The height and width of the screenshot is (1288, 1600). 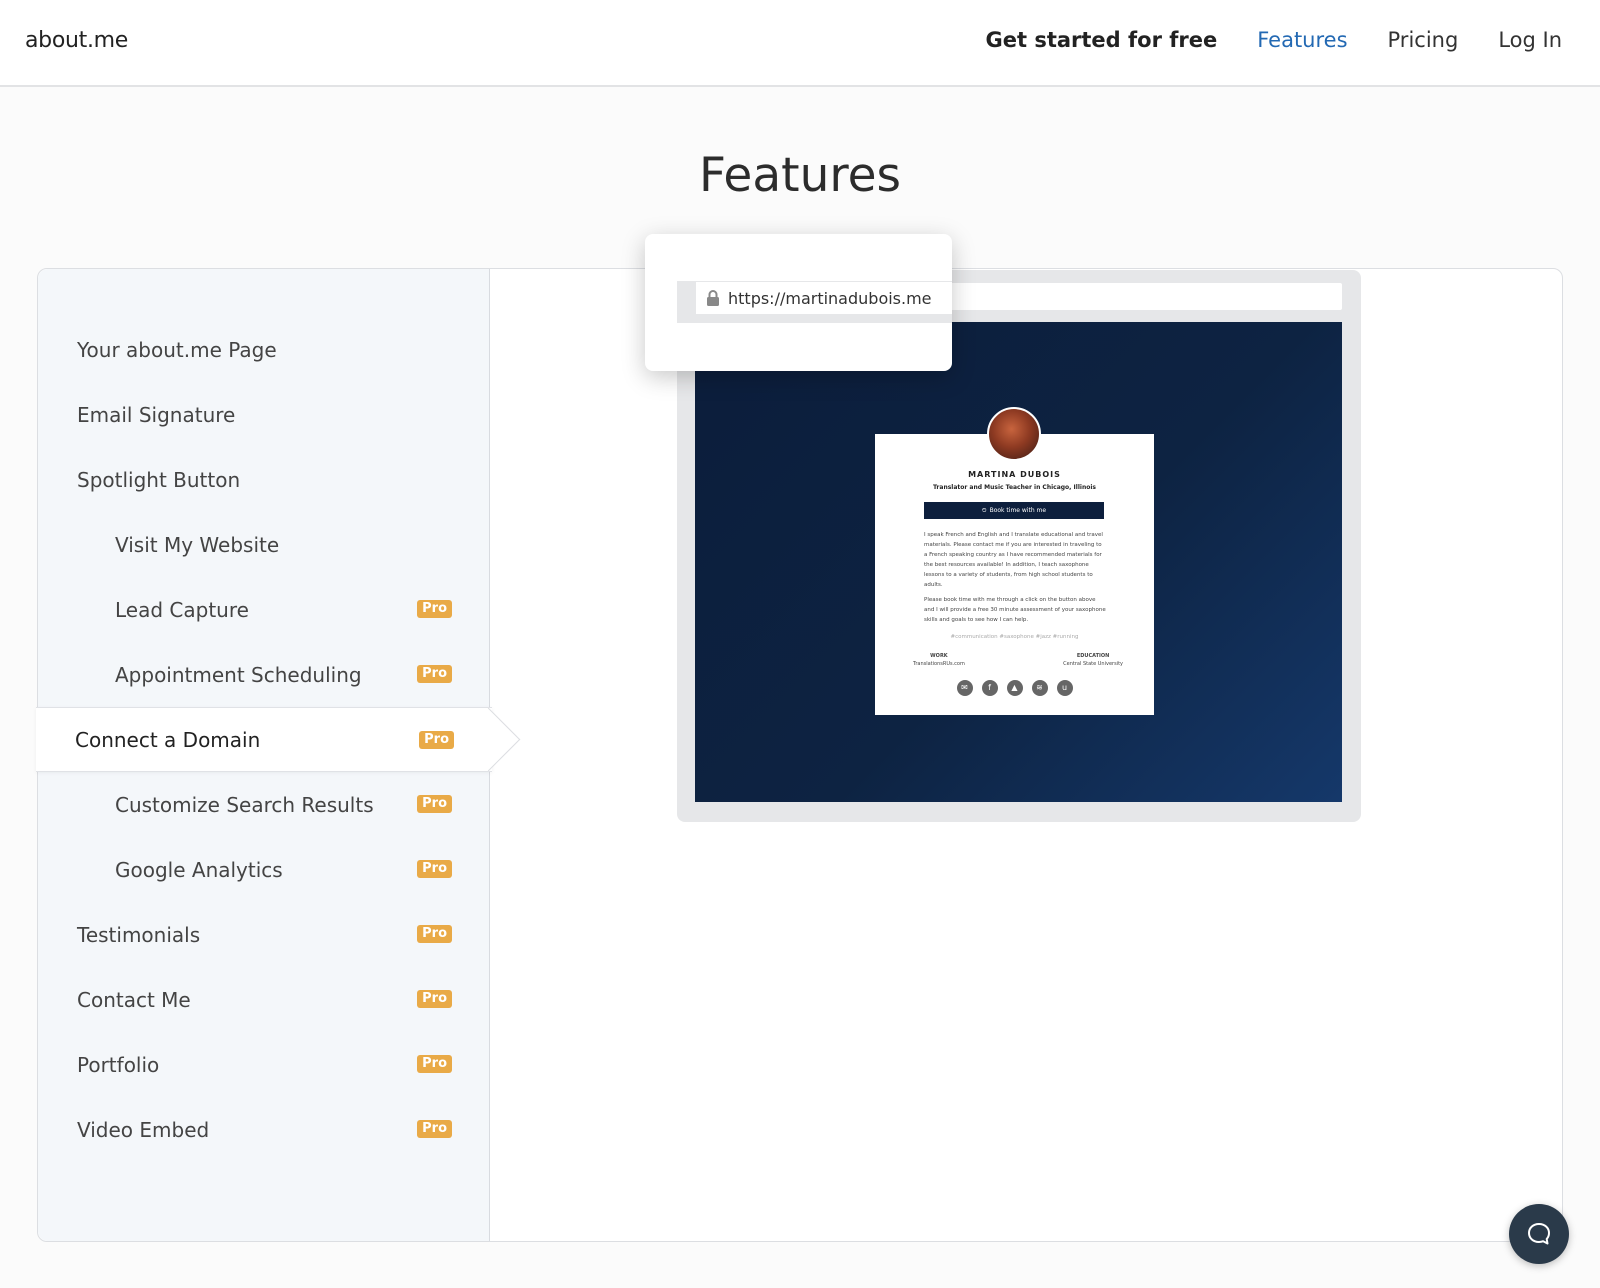 I want to click on sidebar-item-label: Email Signature, so click(x=156, y=414).